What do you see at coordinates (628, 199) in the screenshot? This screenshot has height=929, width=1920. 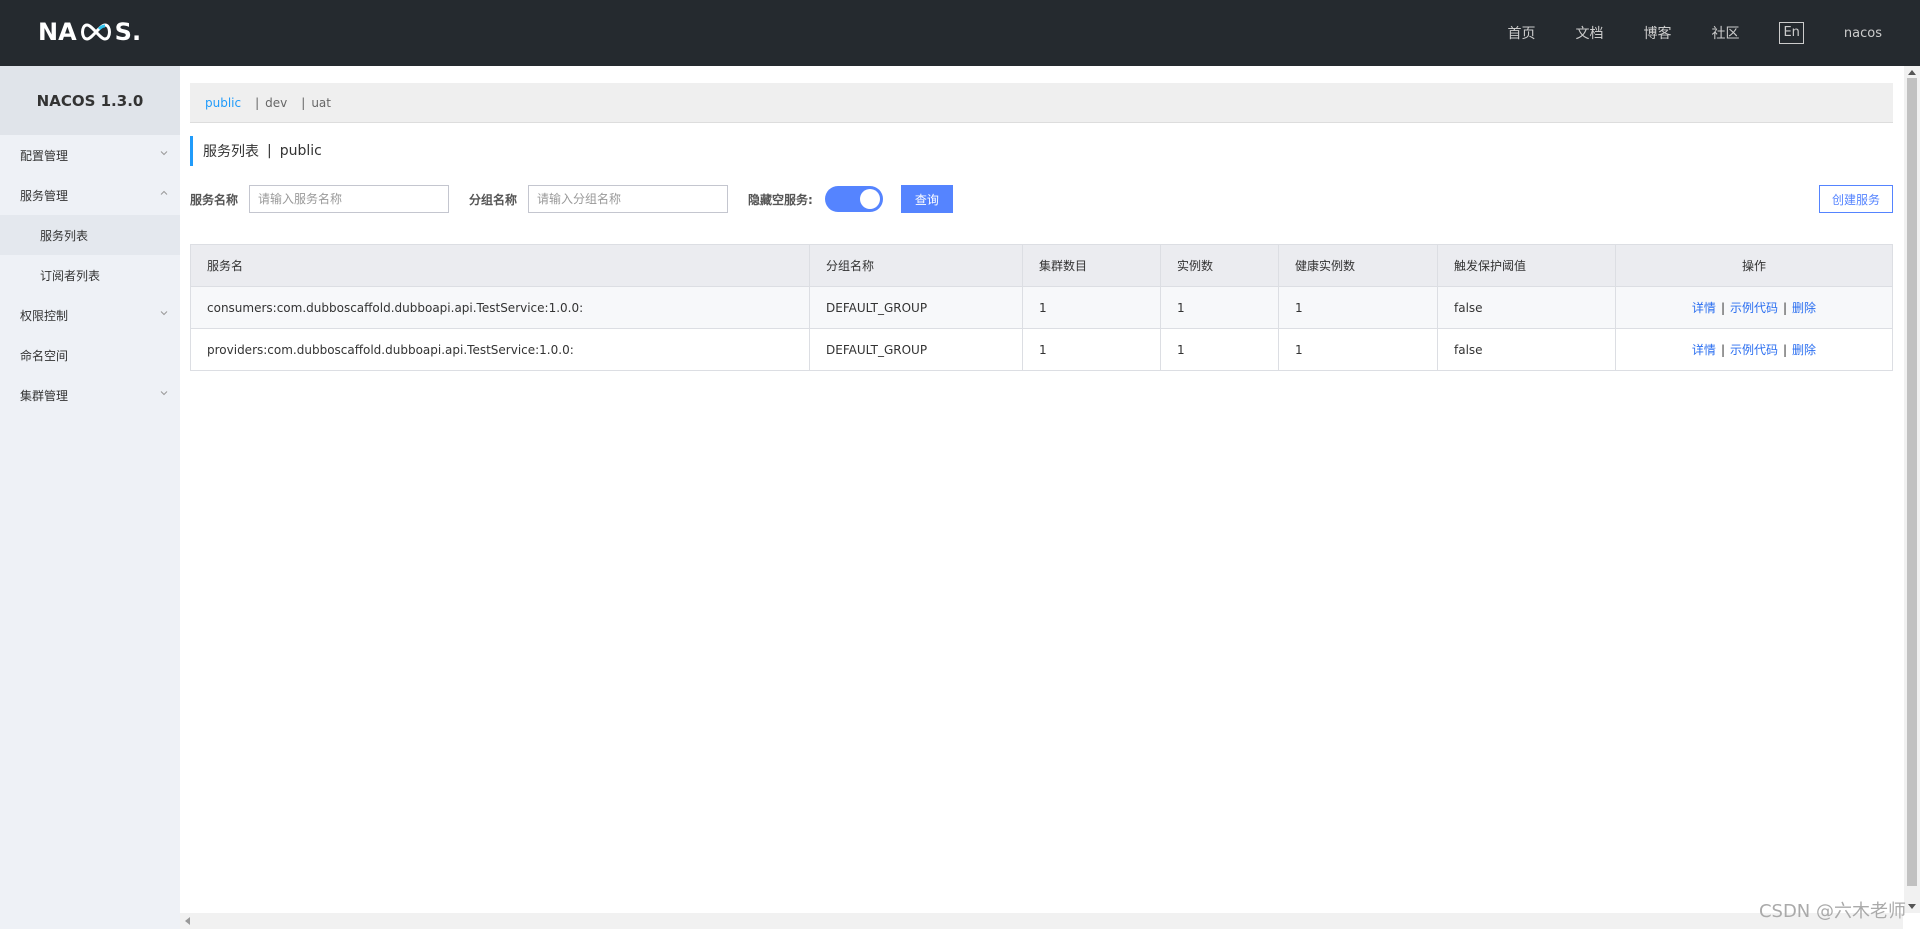 I see `group-name-input` at bounding box center [628, 199].